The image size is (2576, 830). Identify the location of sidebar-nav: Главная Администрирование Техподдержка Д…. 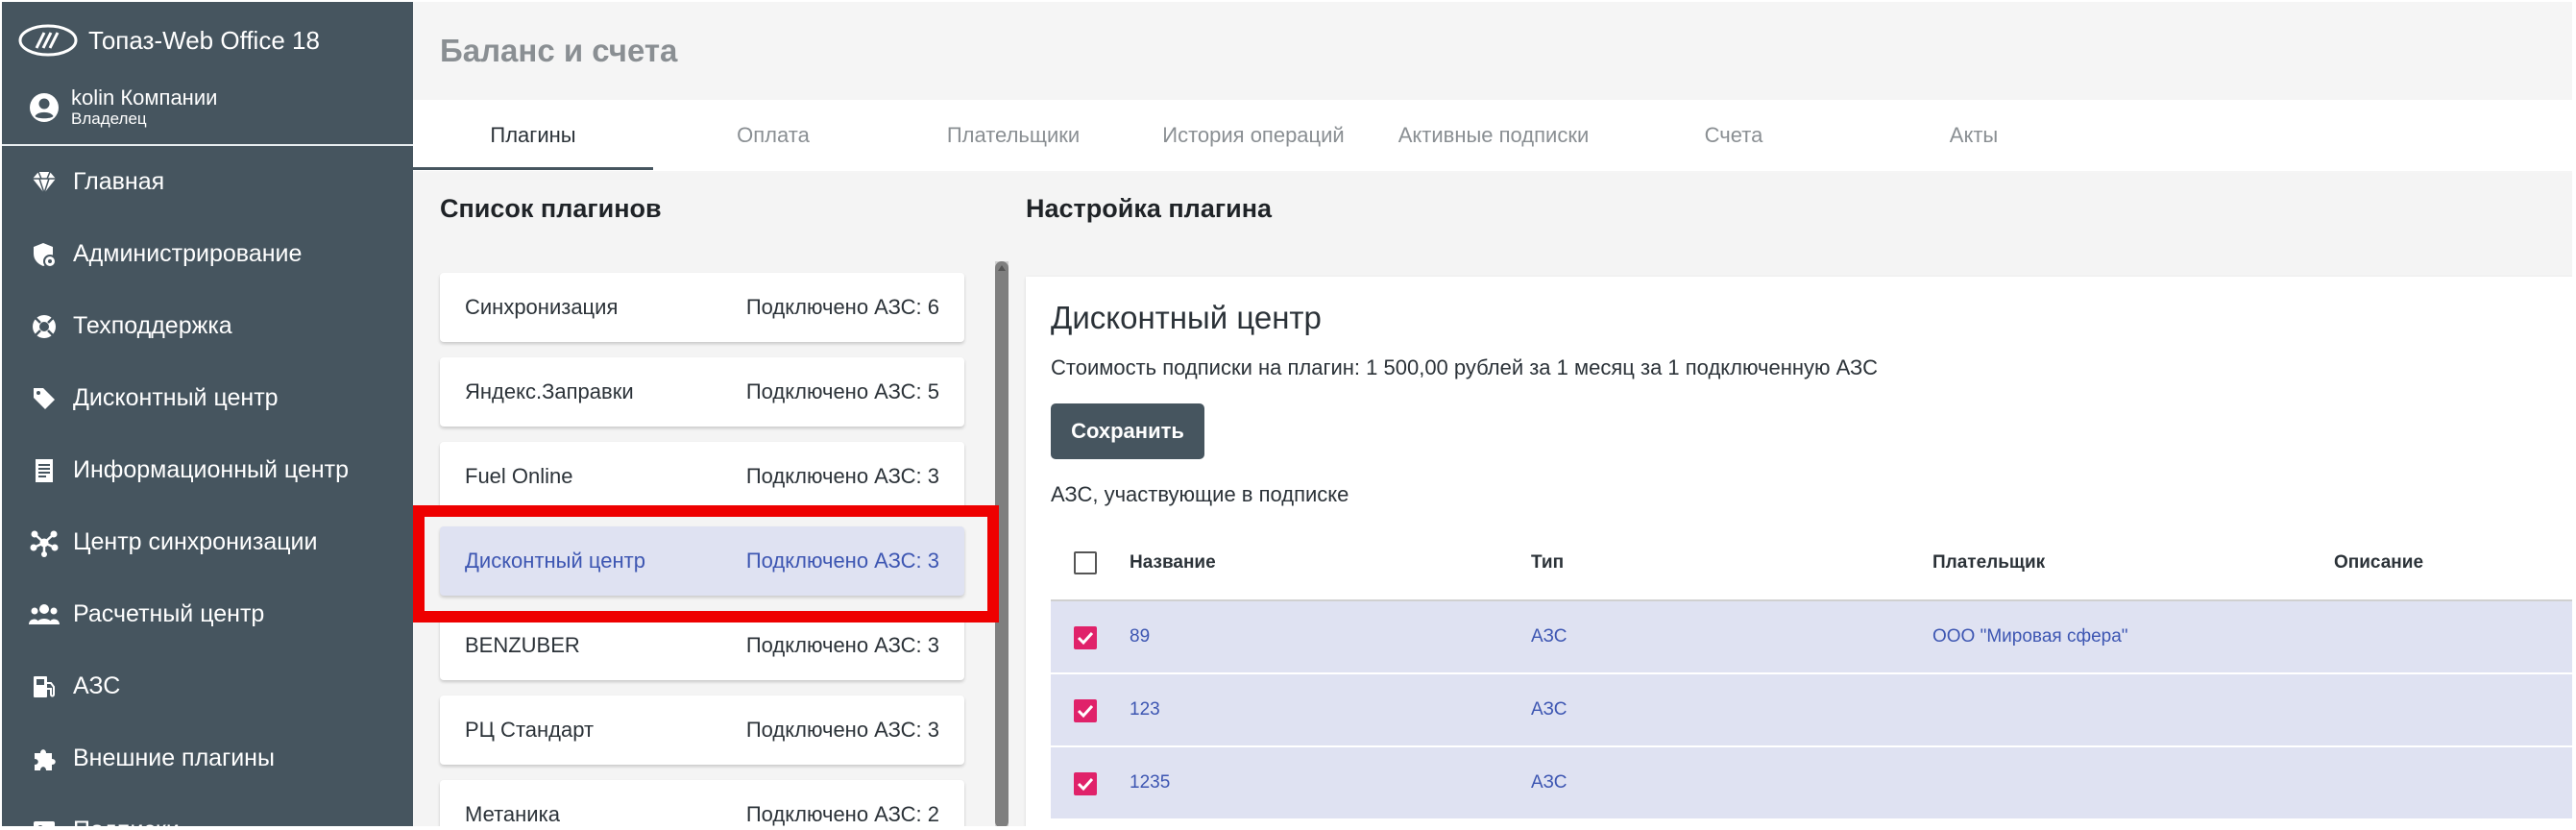
(207, 486).